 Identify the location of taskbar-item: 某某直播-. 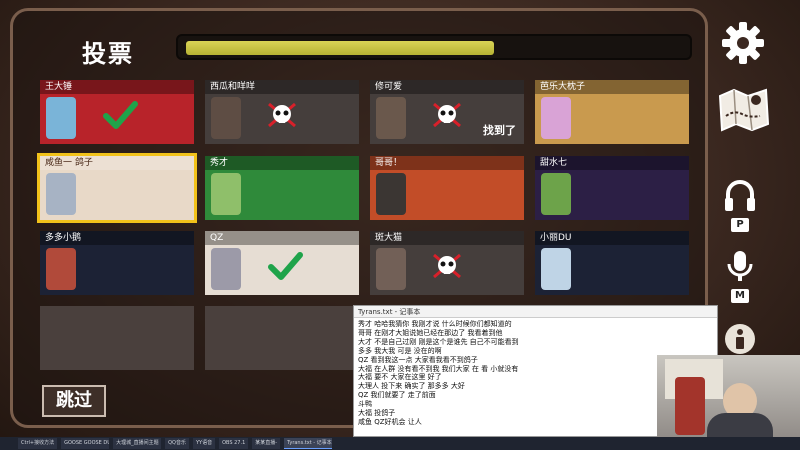
(266, 443).